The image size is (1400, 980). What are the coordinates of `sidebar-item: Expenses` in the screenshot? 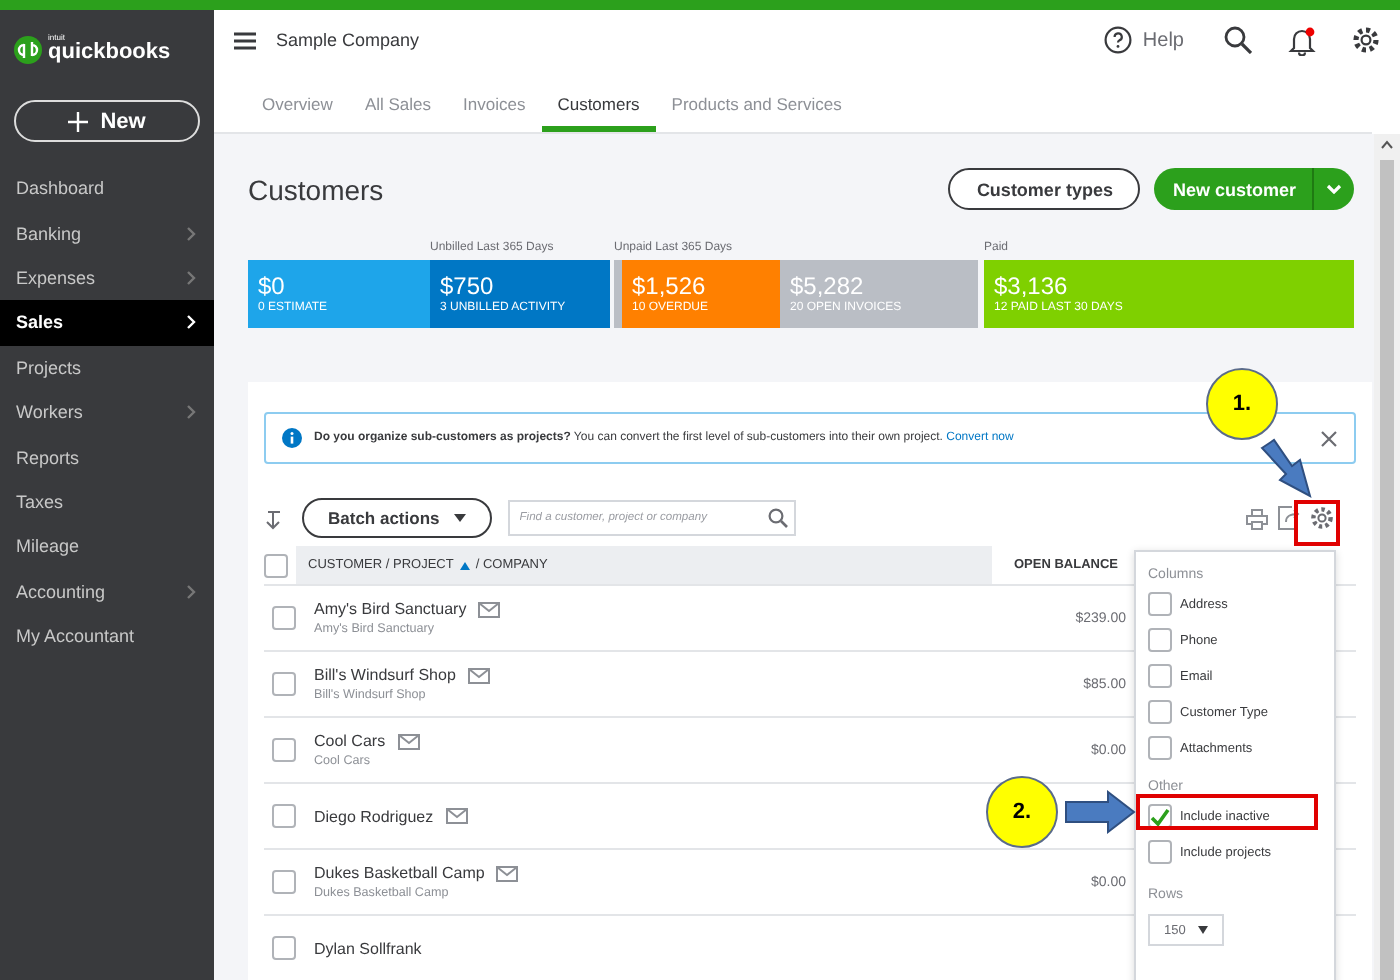 It's located at (107, 278).